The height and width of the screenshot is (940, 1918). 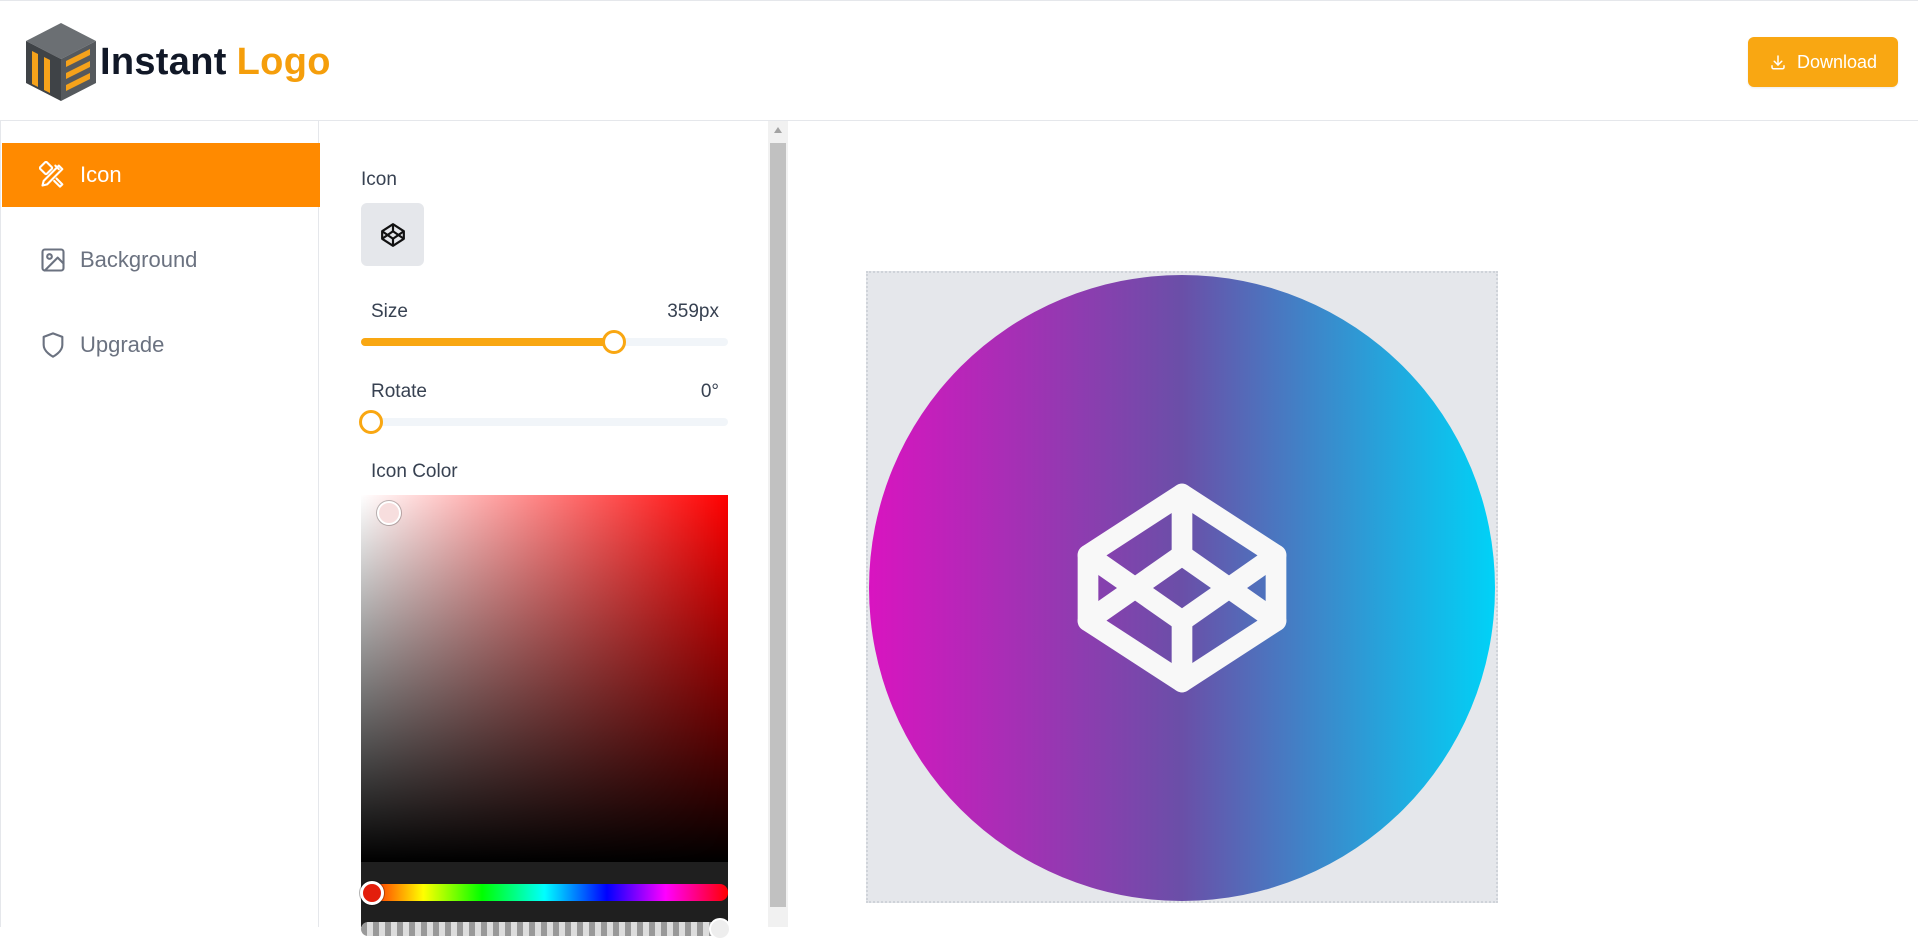 I want to click on sidebar-item-label: Background, so click(x=139, y=259).